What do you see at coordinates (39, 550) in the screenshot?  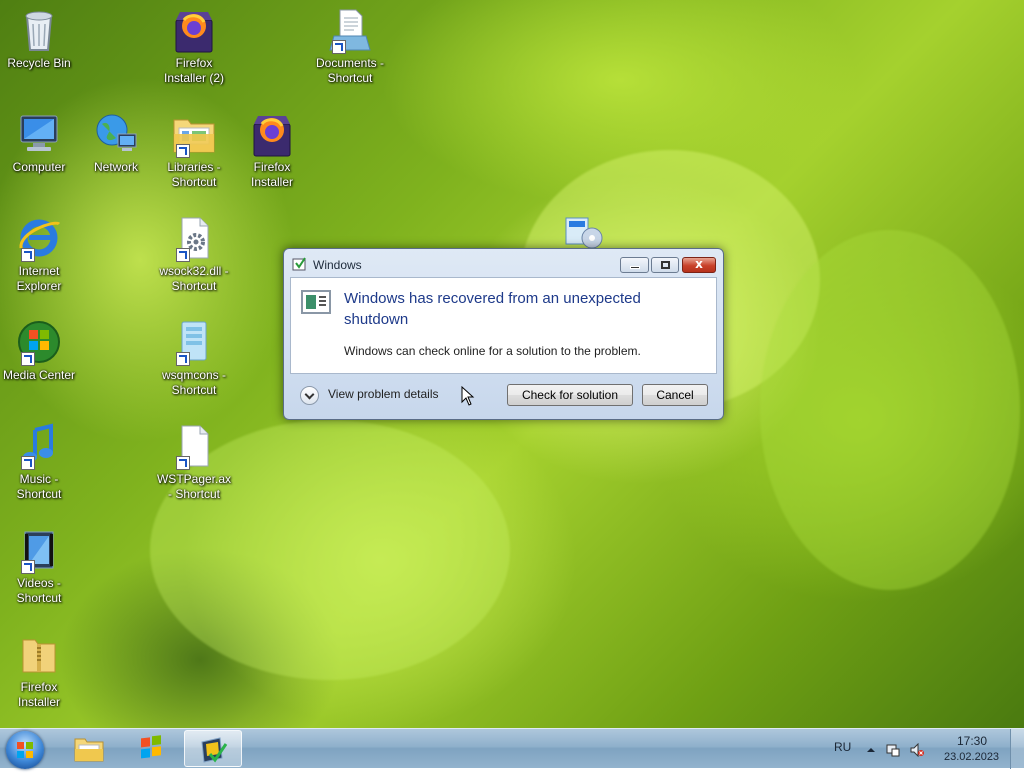 I see `videos-icon` at bounding box center [39, 550].